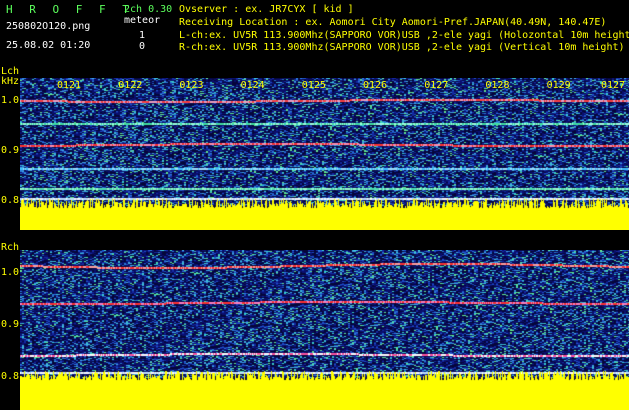 The height and width of the screenshot is (410, 629). I want to click on lch-time-tick: 0121, so click(69, 85).